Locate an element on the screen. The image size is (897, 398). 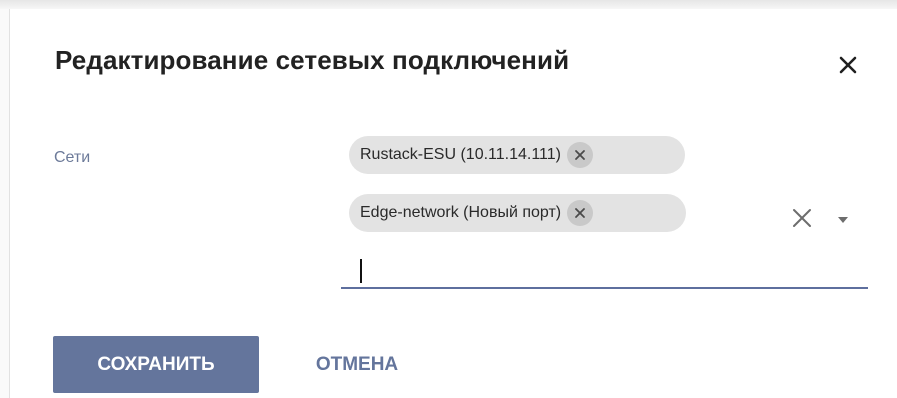
network-chip: Edge-network (Новый порт) is located at coordinates (517, 213).